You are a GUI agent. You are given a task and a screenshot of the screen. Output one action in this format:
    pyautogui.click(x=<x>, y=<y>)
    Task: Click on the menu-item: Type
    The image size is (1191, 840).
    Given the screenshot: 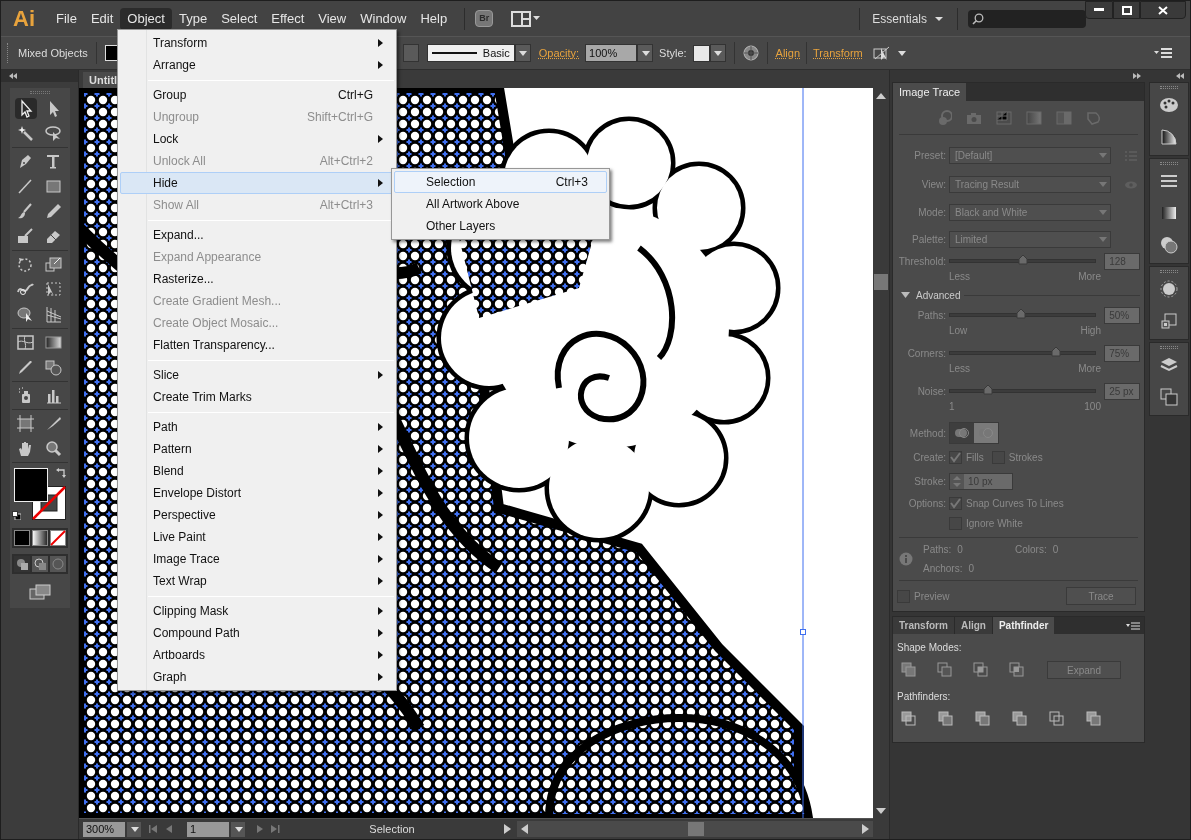 What is the action you would take?
    pyautogui.click(x=193, y=18)
    